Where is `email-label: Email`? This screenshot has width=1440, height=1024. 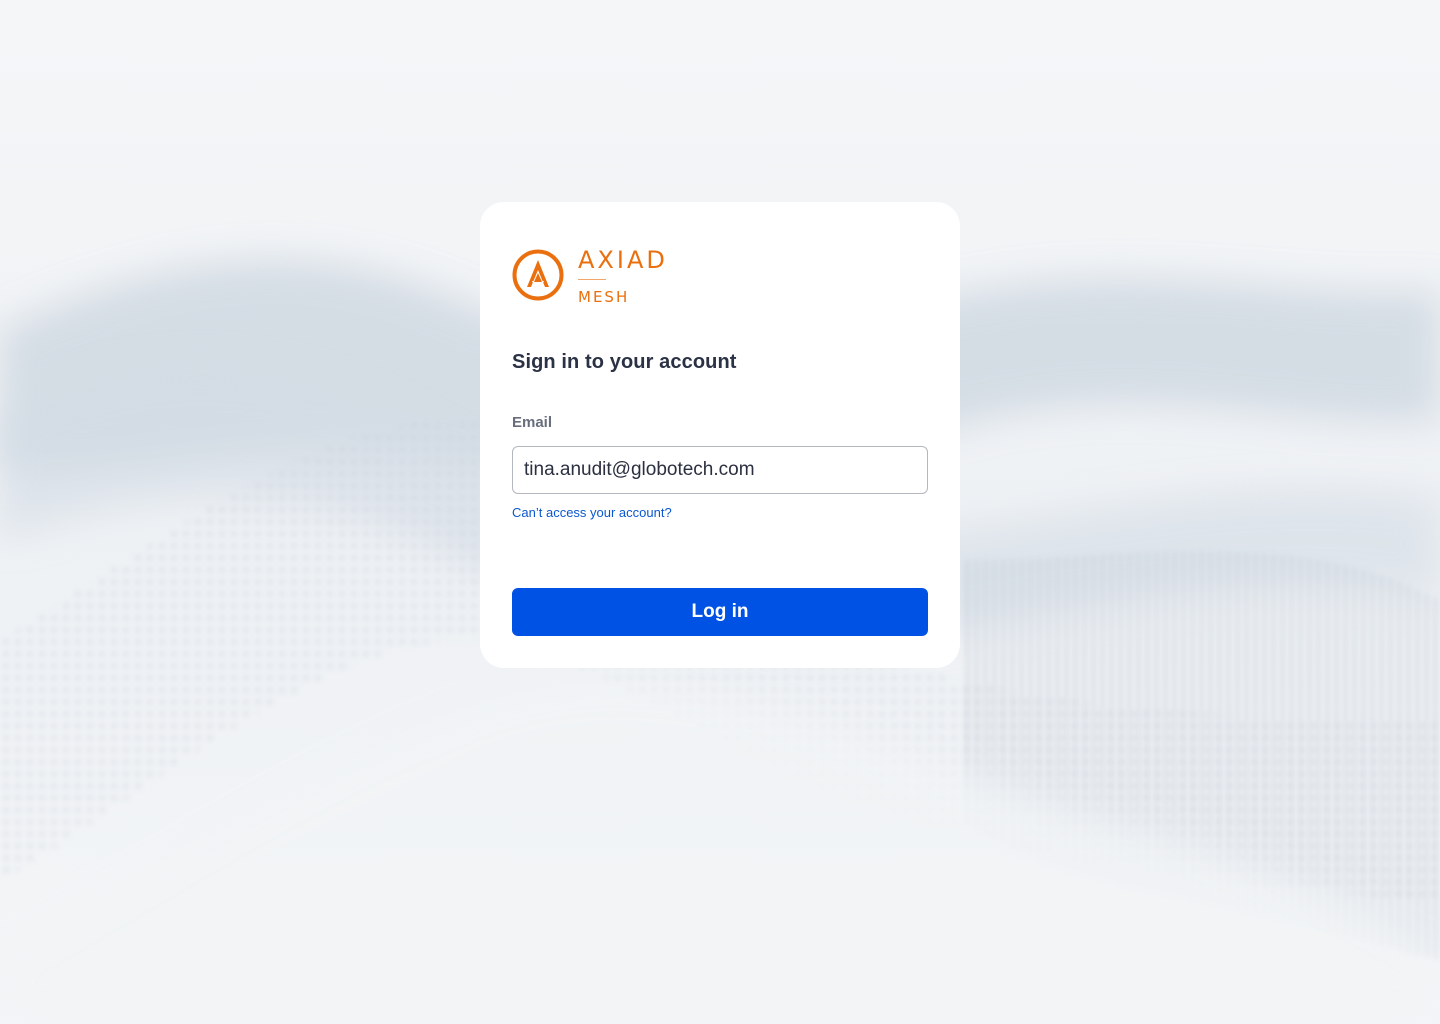
email-label: Email is located at coordinates (532, 422).